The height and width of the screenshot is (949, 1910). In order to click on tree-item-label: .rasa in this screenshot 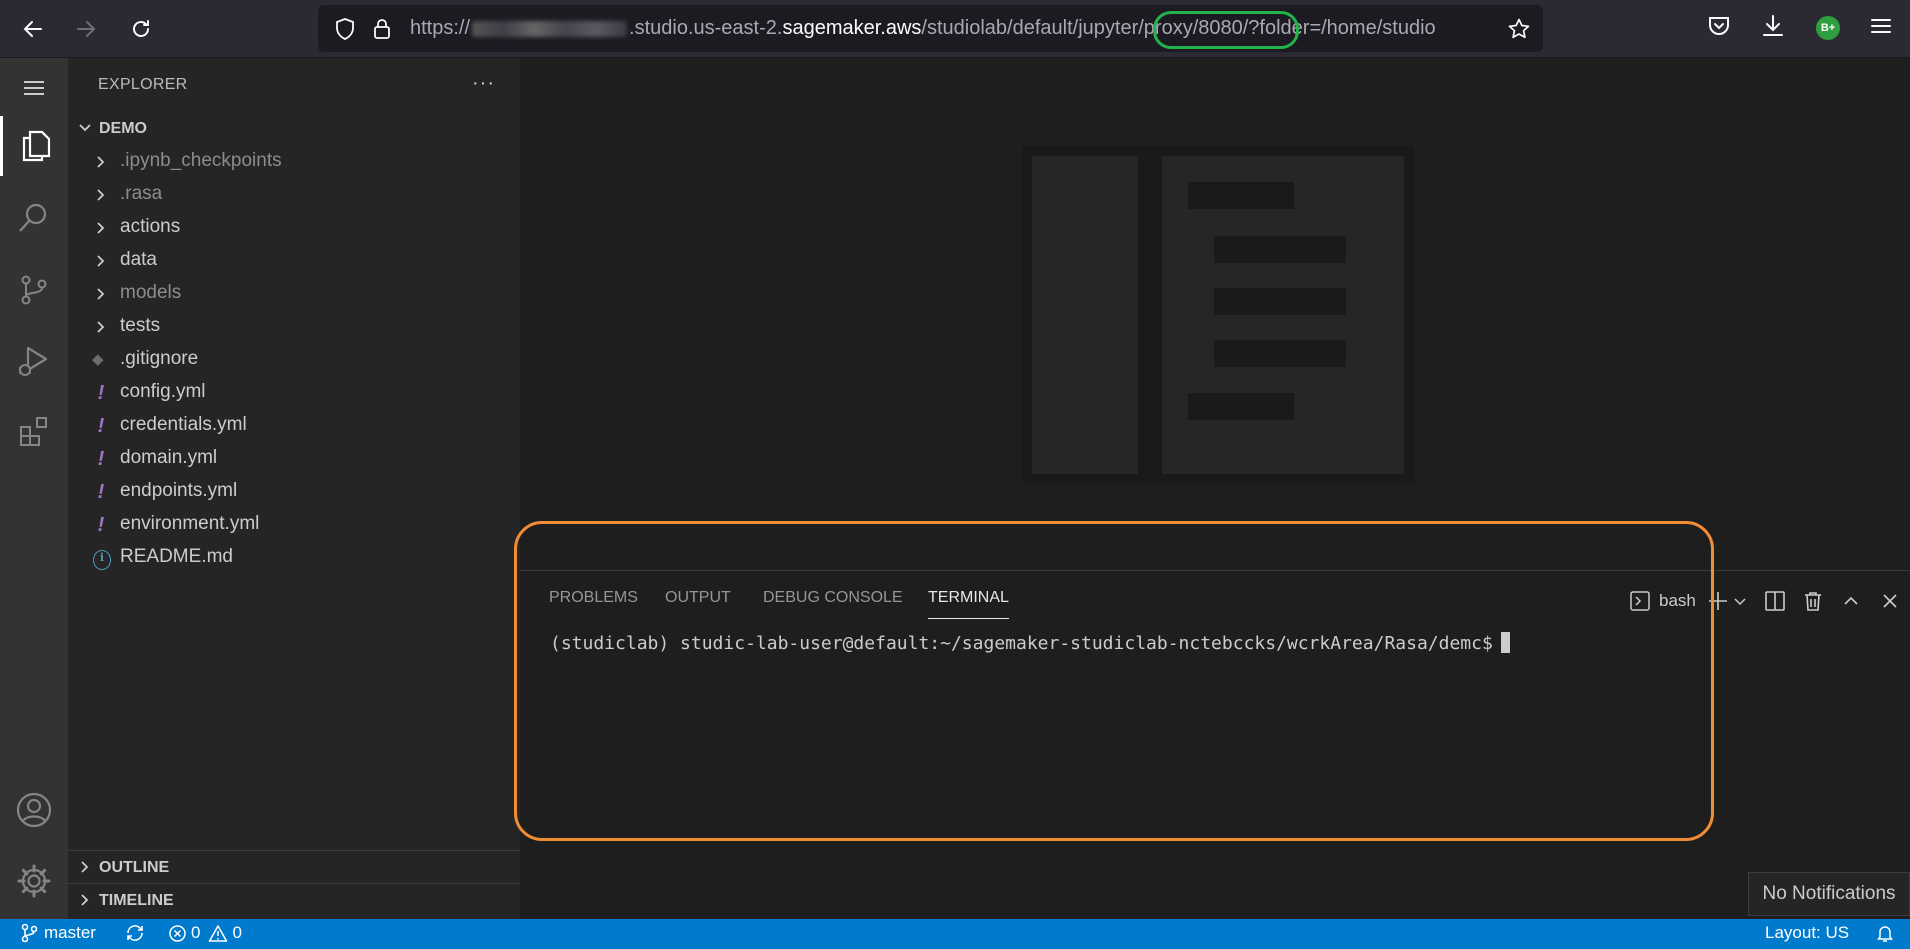, I will do `click(141, 193)`.